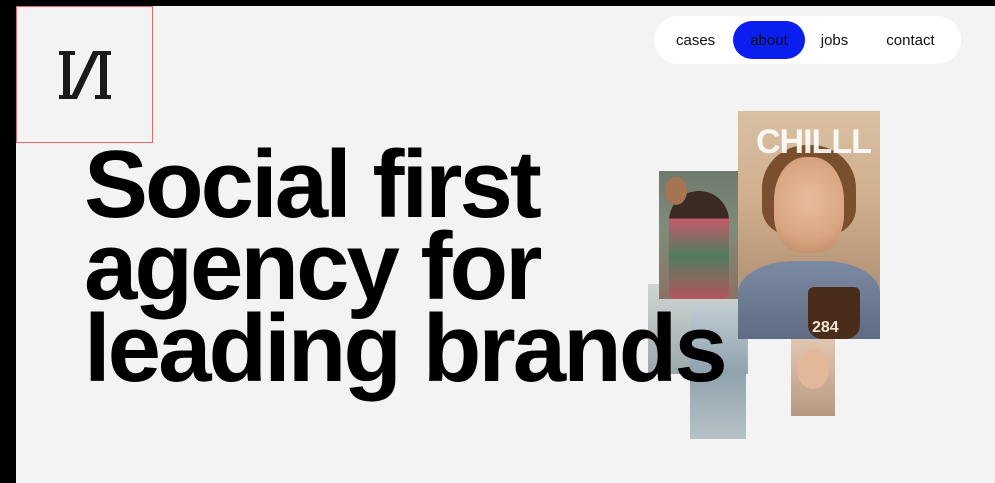 Image resolution: width=995 pixels, height=483 pixels. I want to click on photo-cup-label: 284, so click(825, 327).